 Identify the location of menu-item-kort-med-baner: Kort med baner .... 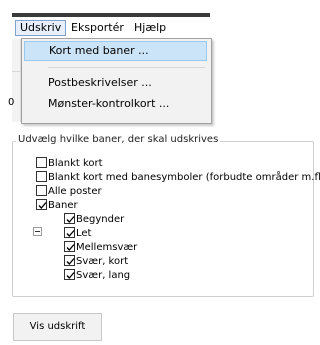
(115, 51).